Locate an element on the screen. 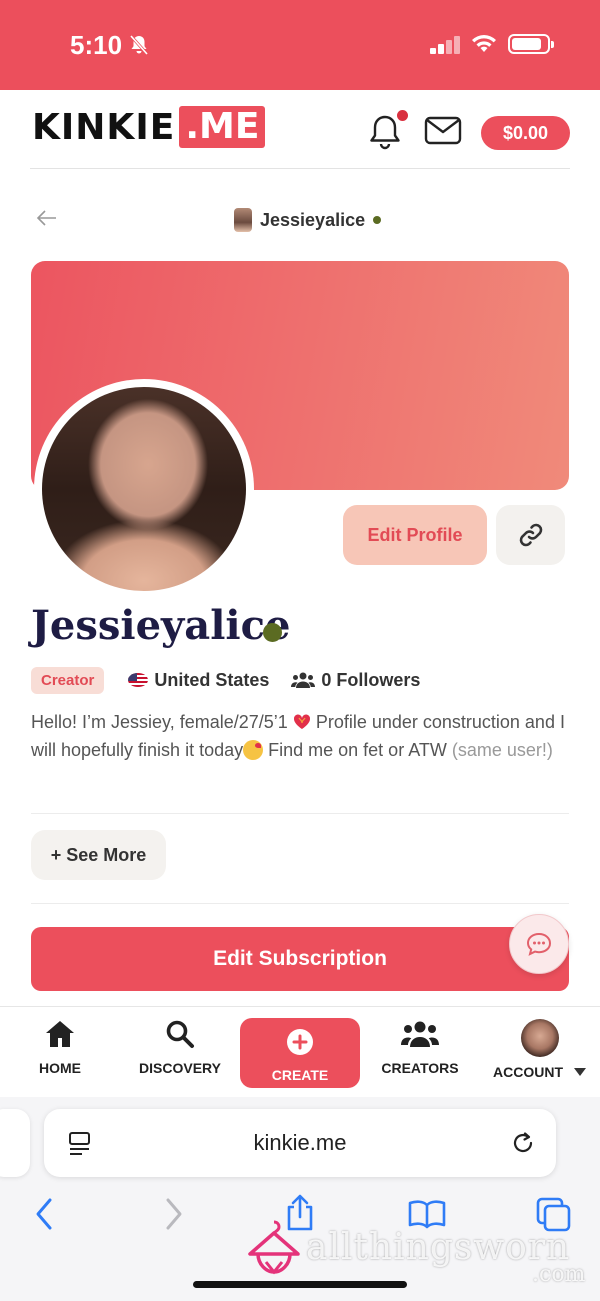 The height and width of the screenshot is (1301, 600). url-text: kinkie.me is located at coordinates (300, 1143).